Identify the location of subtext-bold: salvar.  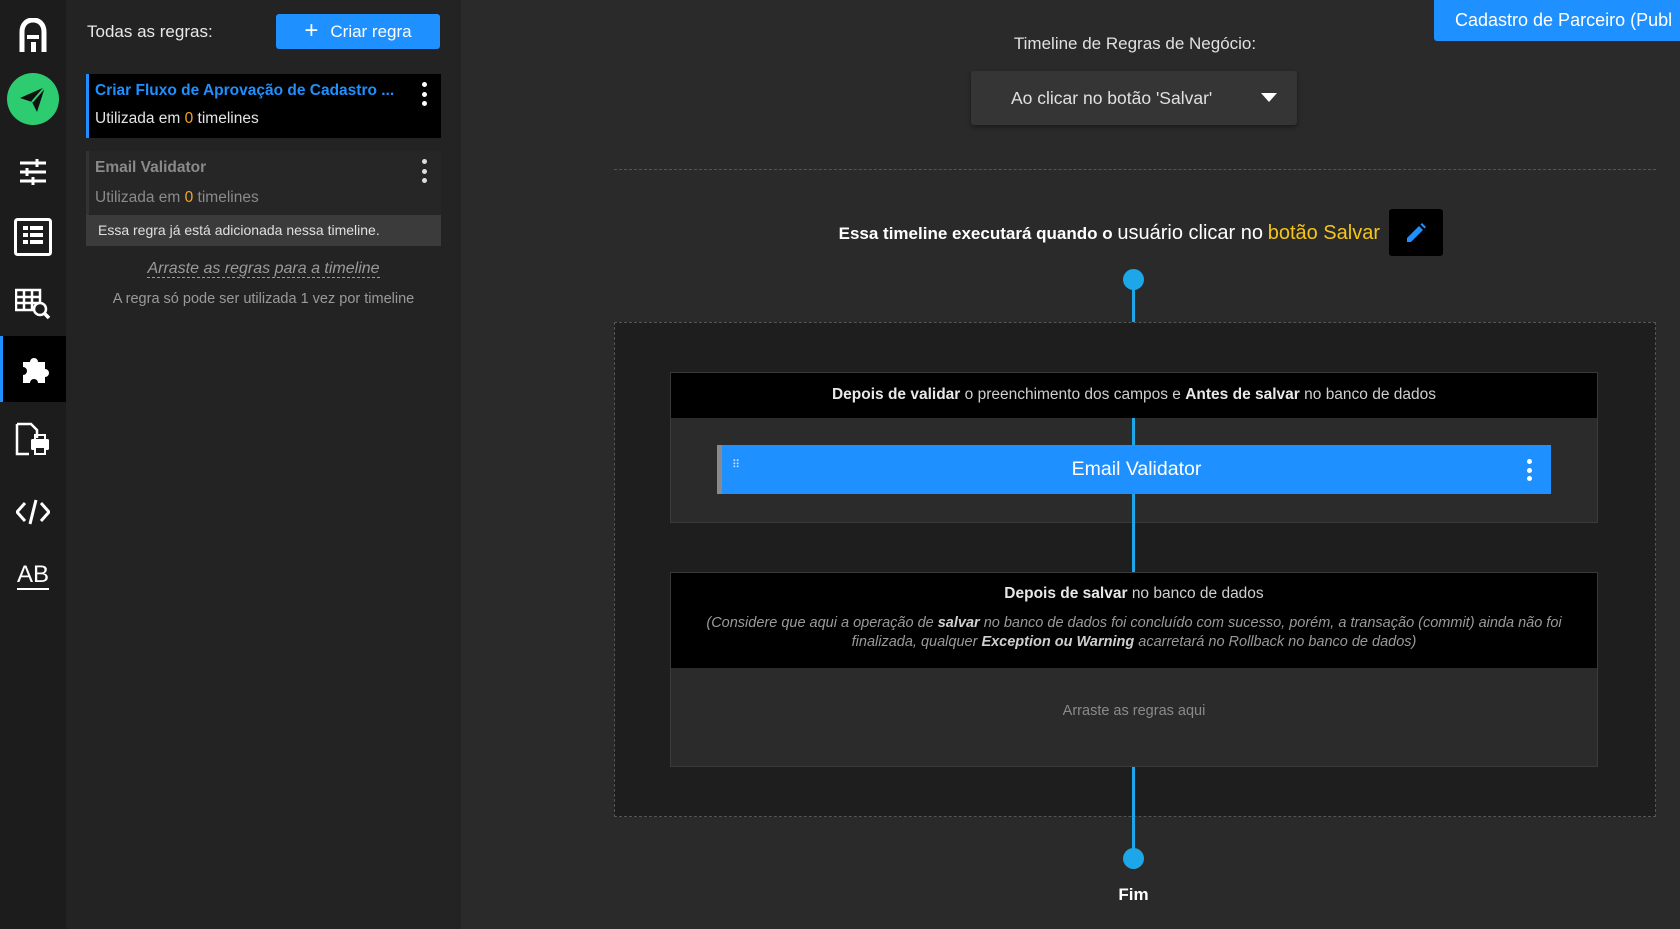
(958, 623).